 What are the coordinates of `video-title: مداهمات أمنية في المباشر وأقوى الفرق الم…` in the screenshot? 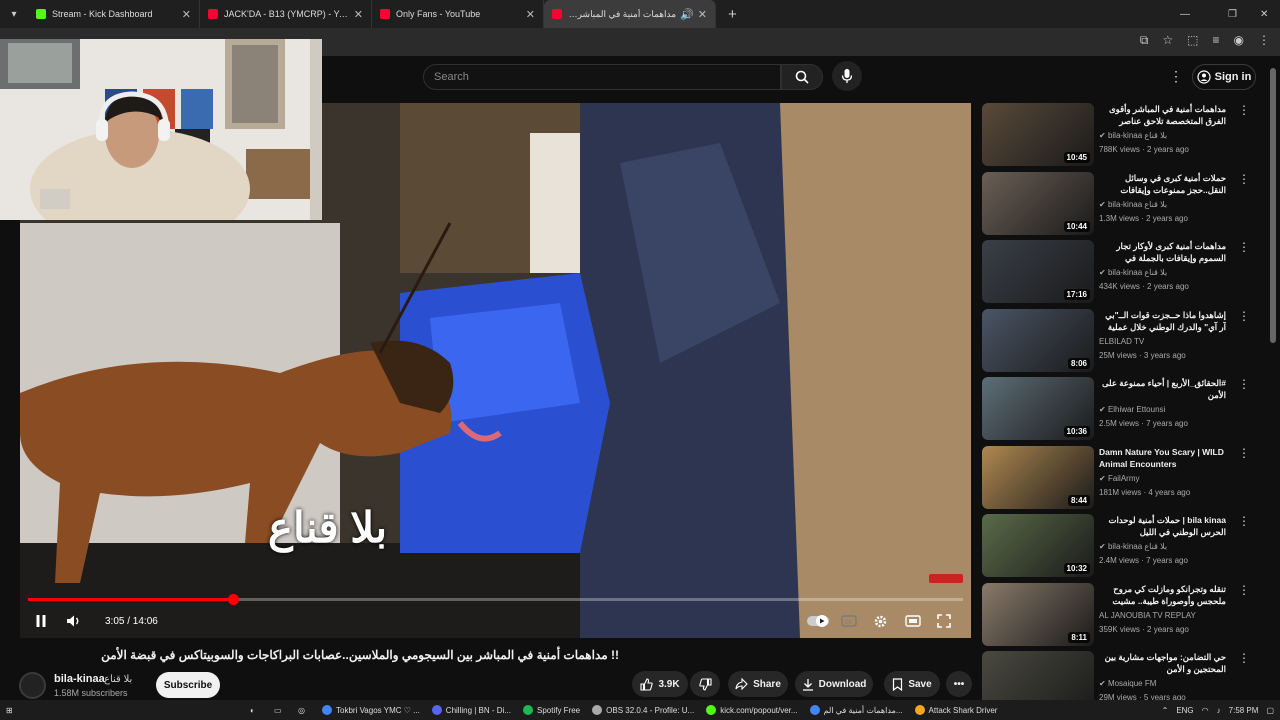 It's located at (1162, 116).